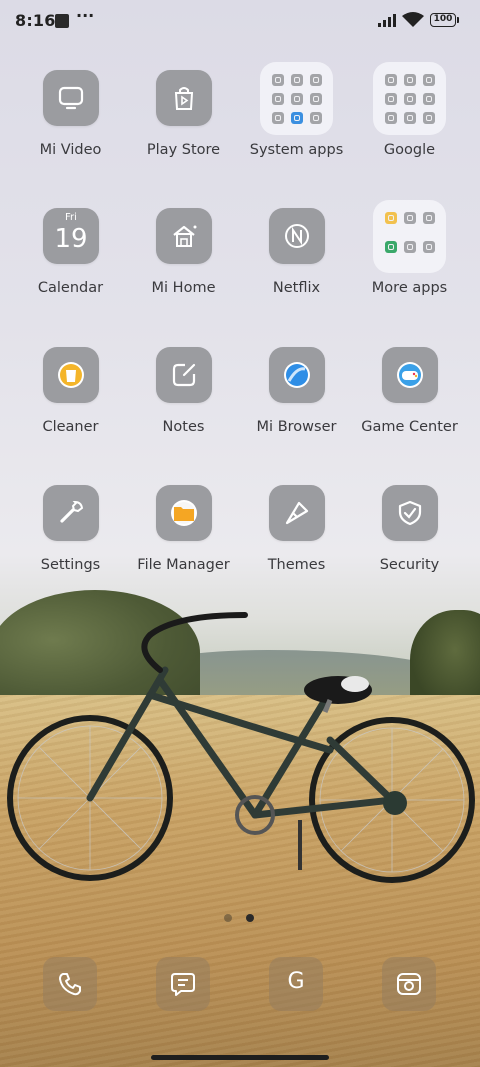  I want to click on folder-google: Google, so click(409, 126).